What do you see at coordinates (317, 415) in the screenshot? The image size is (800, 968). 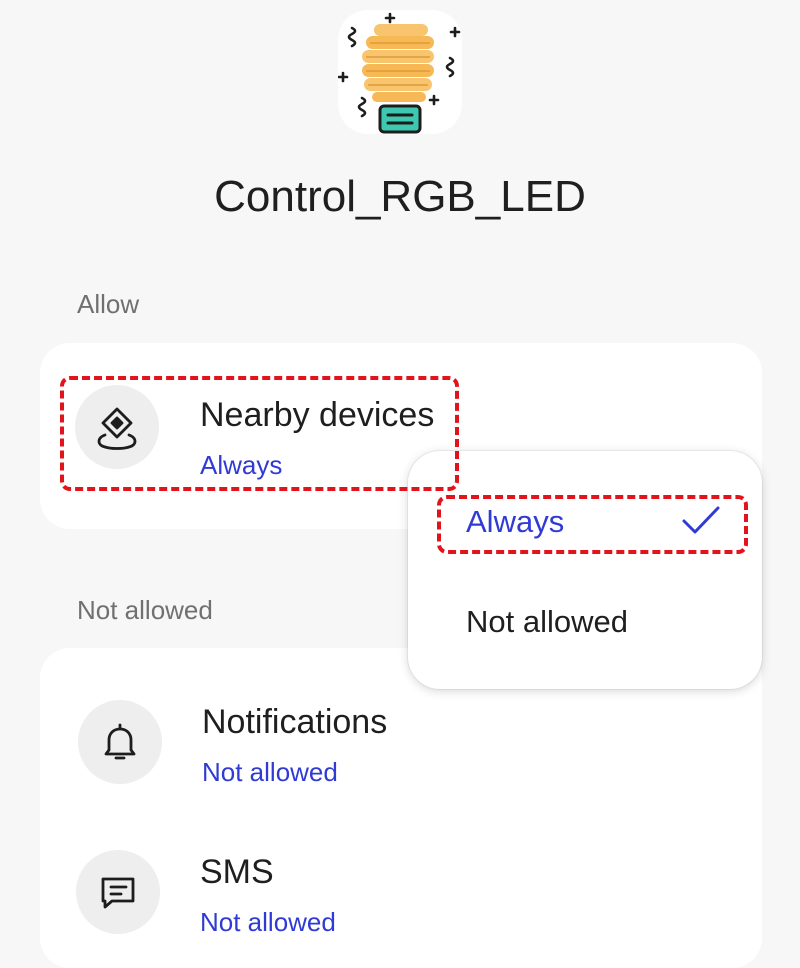 I see `permission-name: Nearby devices` at bounding box center [317, 415].